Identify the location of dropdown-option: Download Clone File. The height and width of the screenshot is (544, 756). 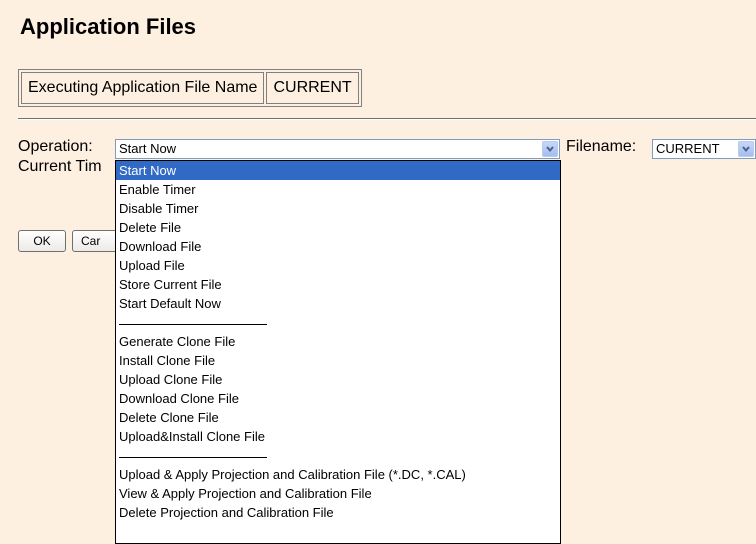
(338, 398).